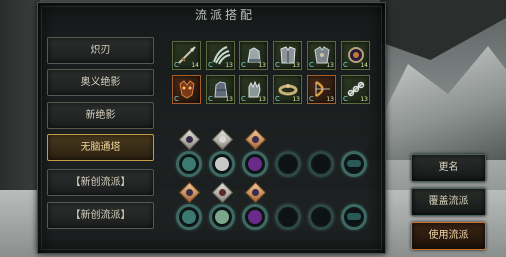 The image size is (506, 257). What do you see at coordinates (100, 50) in the screenshot?
I see `school-item-1: 炽刃` at bounding box center [100, 50].